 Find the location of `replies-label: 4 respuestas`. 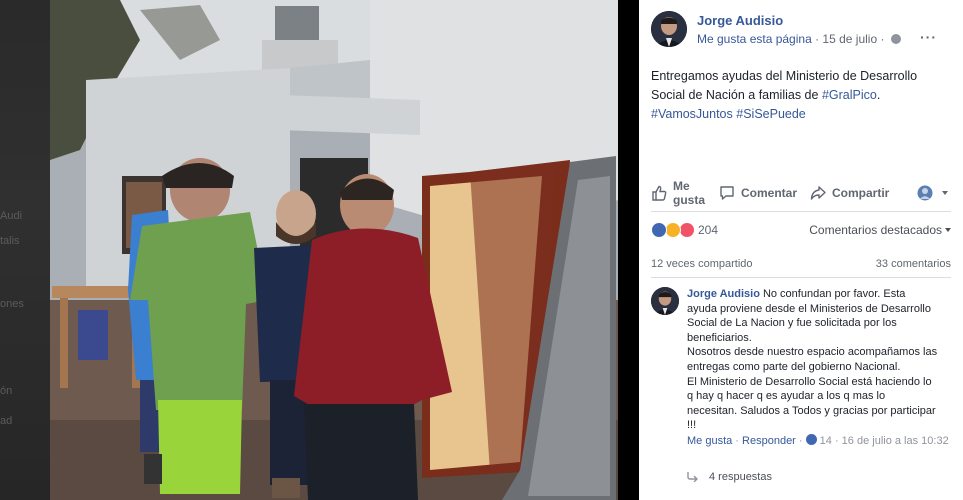

replies-label: 4 respuestas is located at coordinates (740, 477).